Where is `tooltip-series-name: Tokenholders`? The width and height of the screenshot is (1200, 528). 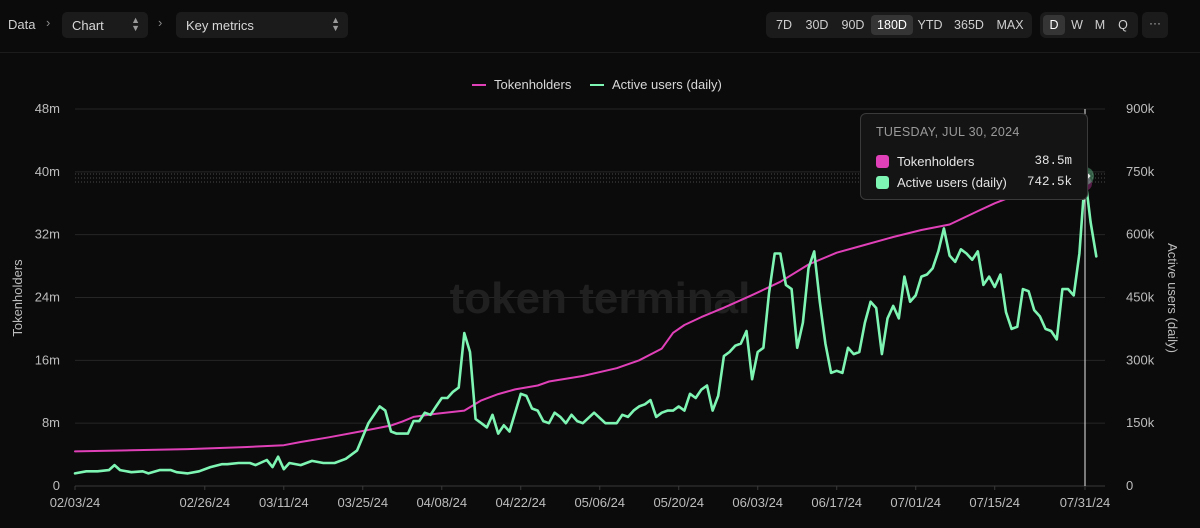
tooltip-series-name: Tokenholders is located at coordinates (936, 161).